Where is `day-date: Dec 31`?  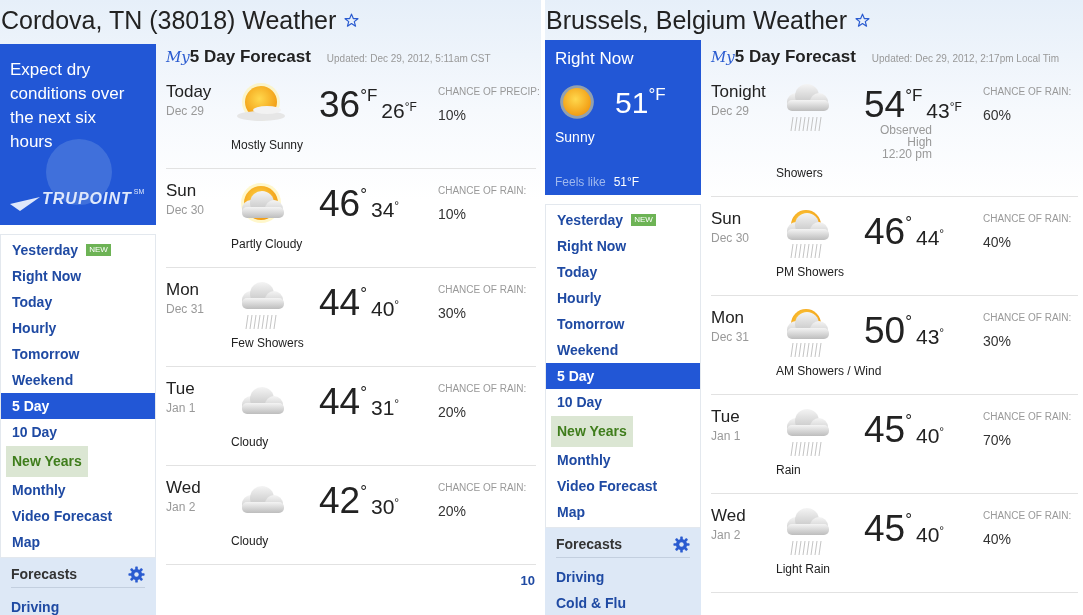
day-date: Dec 31 is located at coordinates (731, 337).